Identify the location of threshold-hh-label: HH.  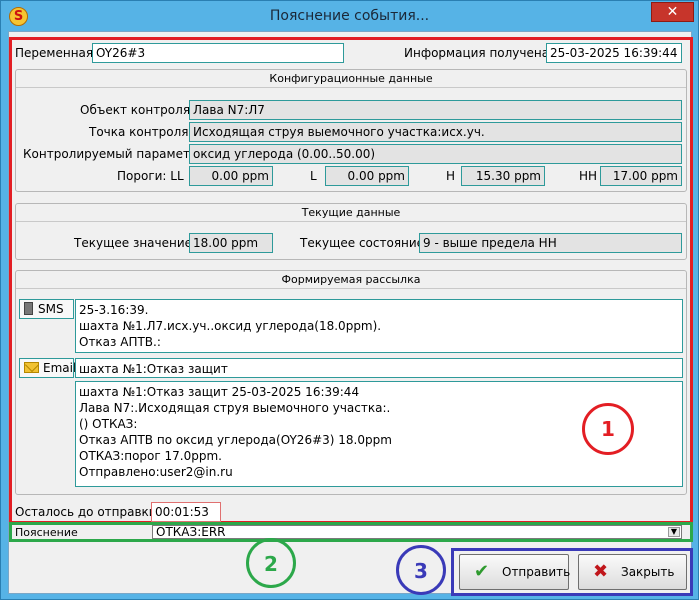
(588, 176).